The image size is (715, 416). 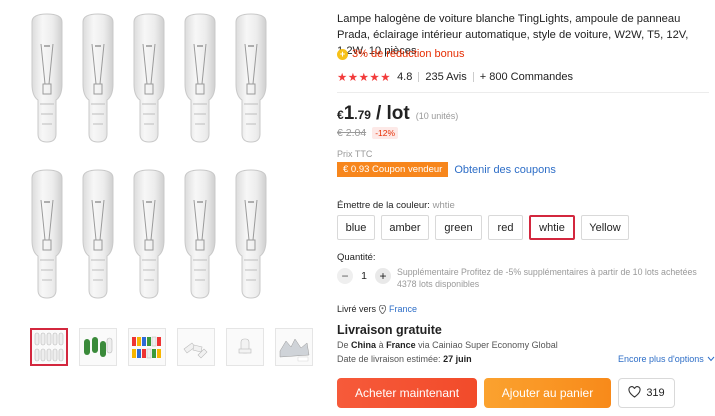 I want to click on ship-to-row: Livré vers France, so click(x=377, y=309).